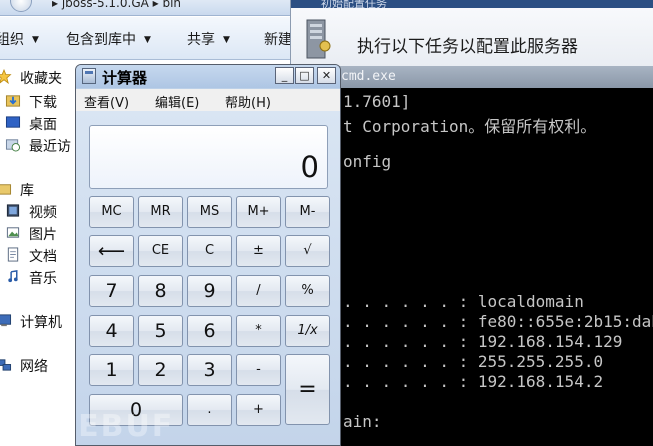 This screenshot has height=446, width=653. I want to click on divide-button: /, so click(258, 291).